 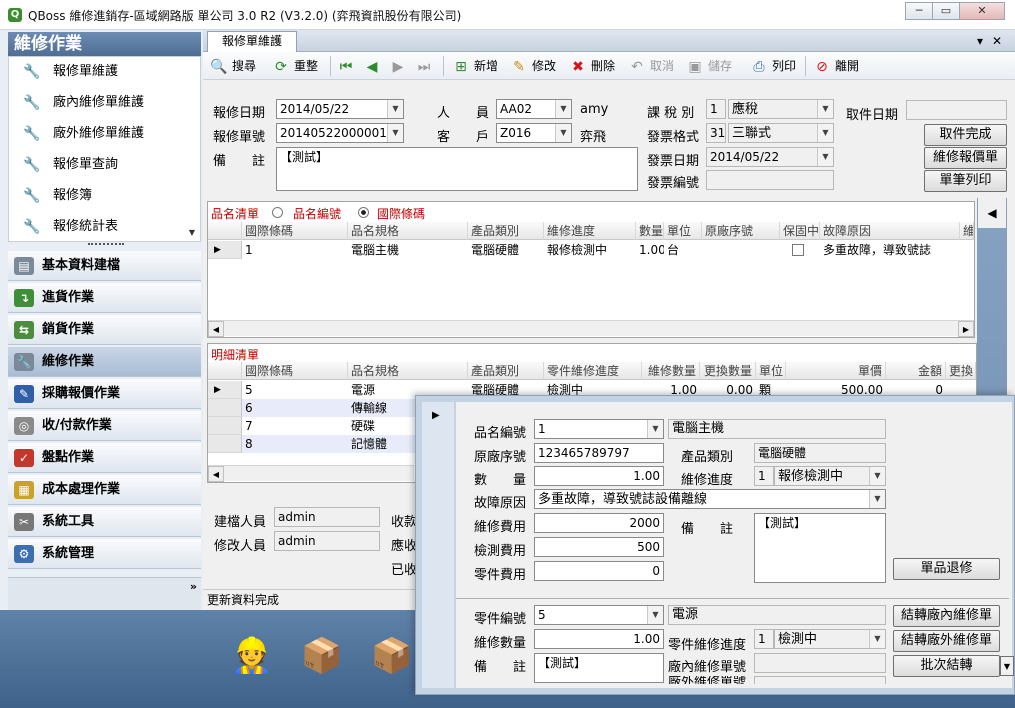 What do you see at coordinates (104, 522) in the screenshot?
I see `category-system-tools: ✂ 系統工具` at bounding box center [104, 522].